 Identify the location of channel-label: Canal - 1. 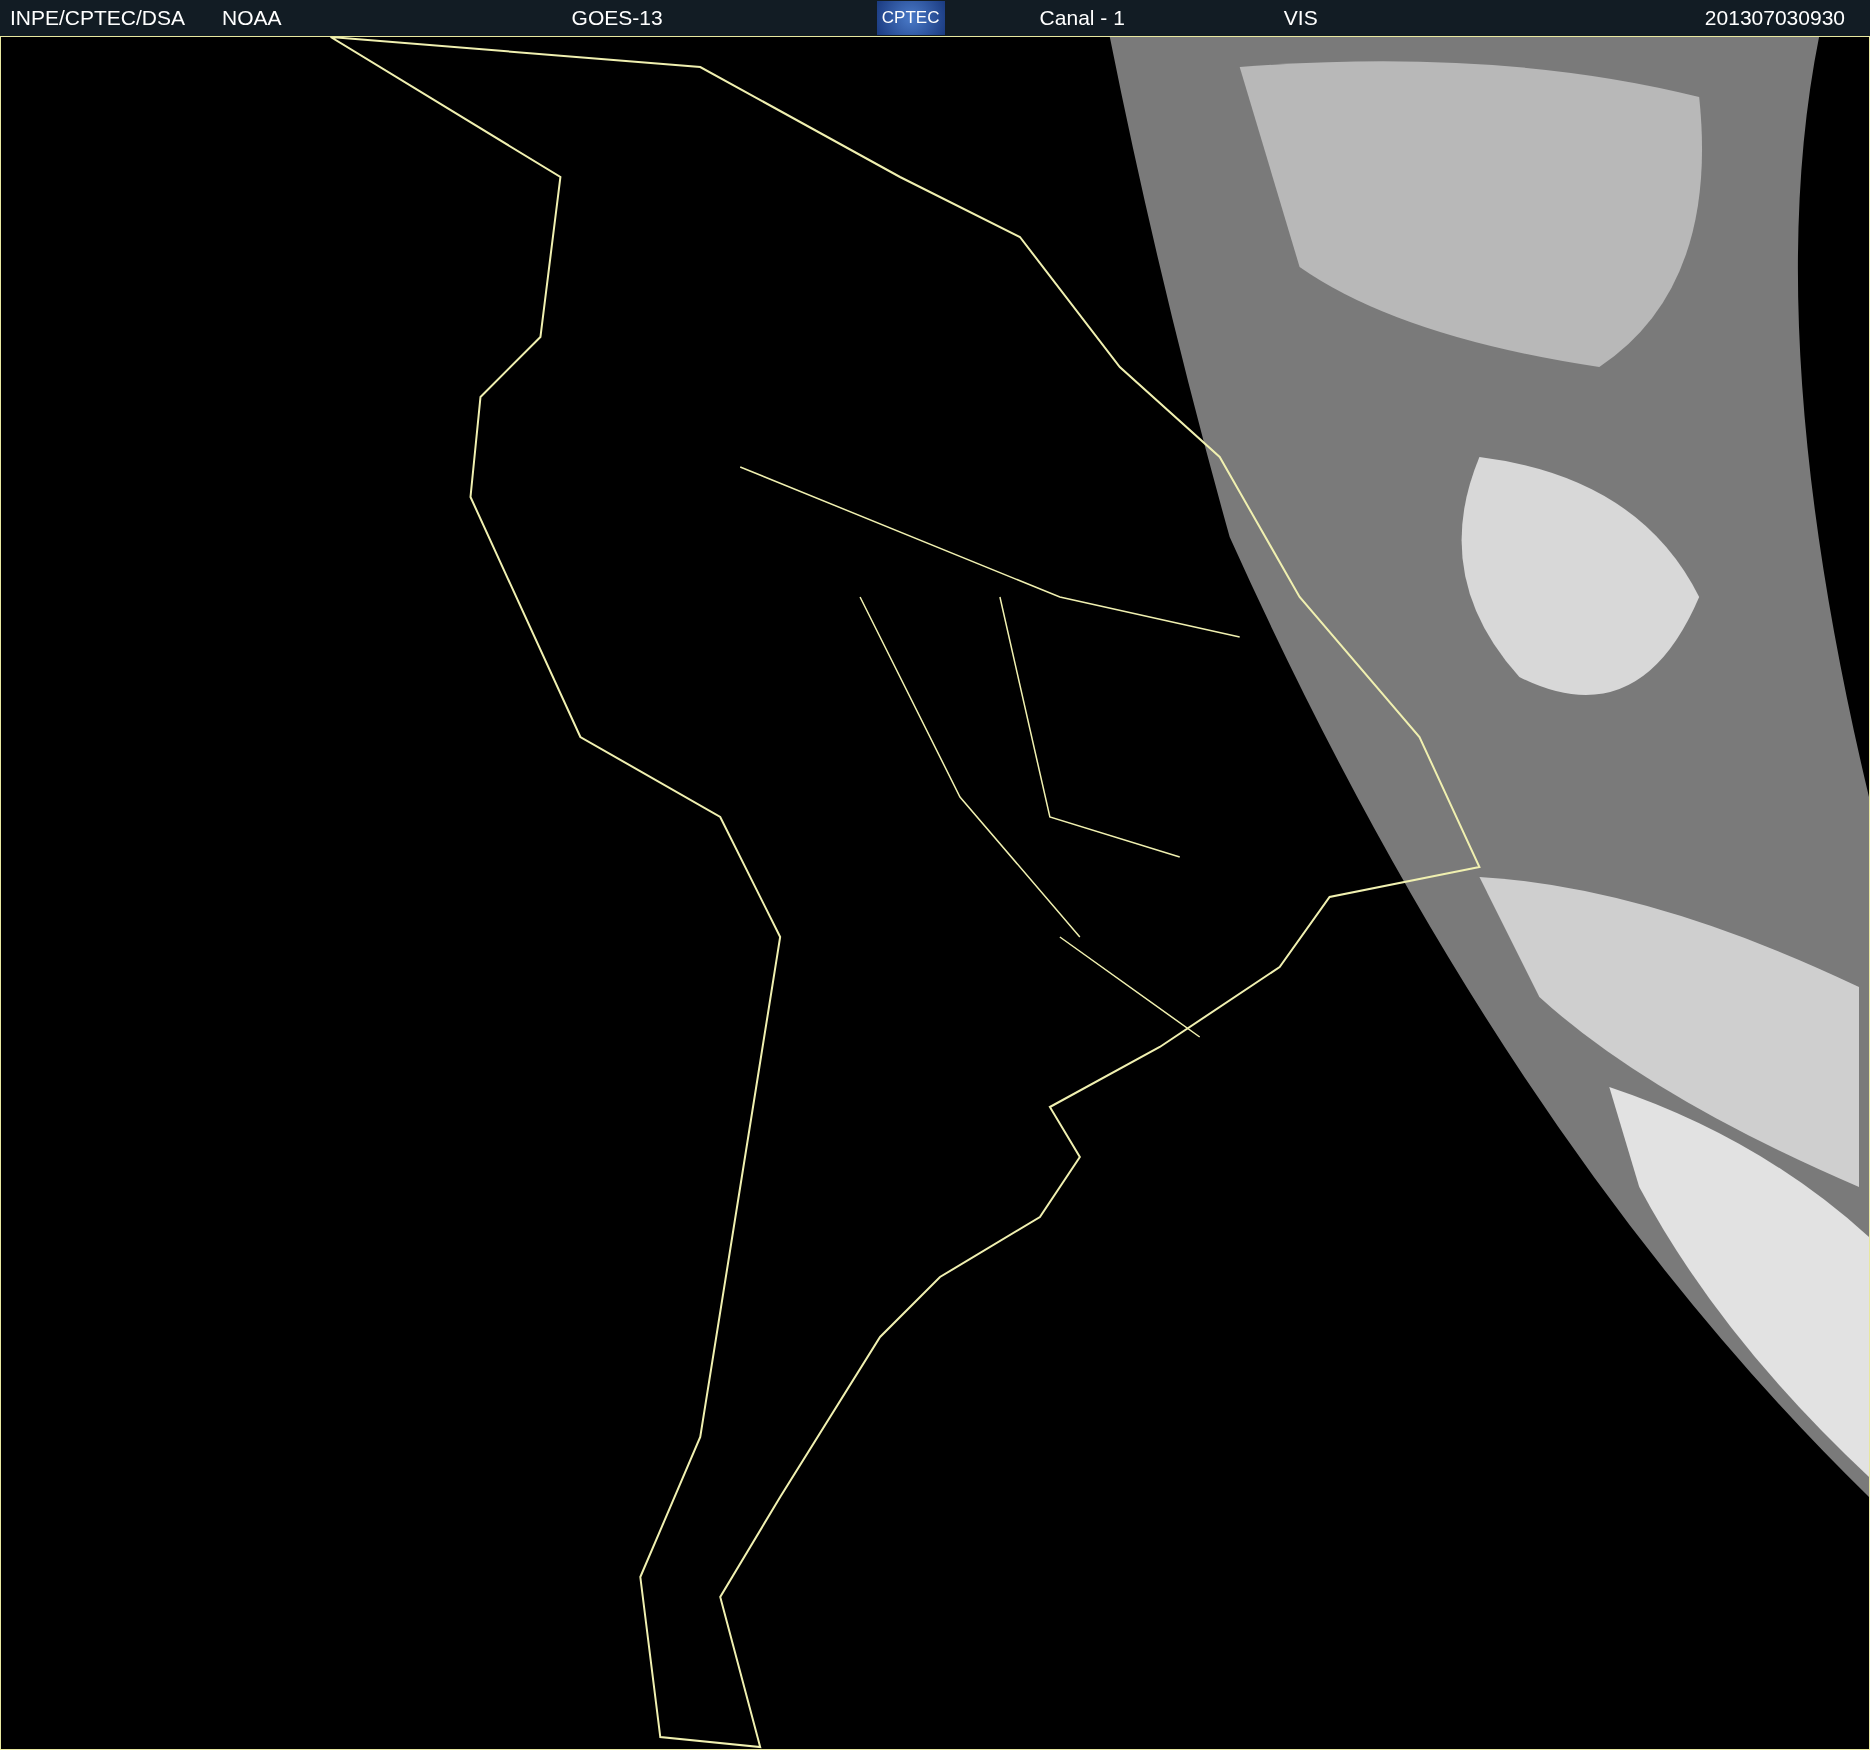
(1082, 18).